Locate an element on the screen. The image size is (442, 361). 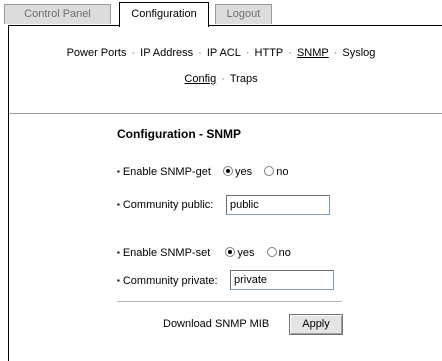
apply-button: Apply is located at coordinates (316, 324).